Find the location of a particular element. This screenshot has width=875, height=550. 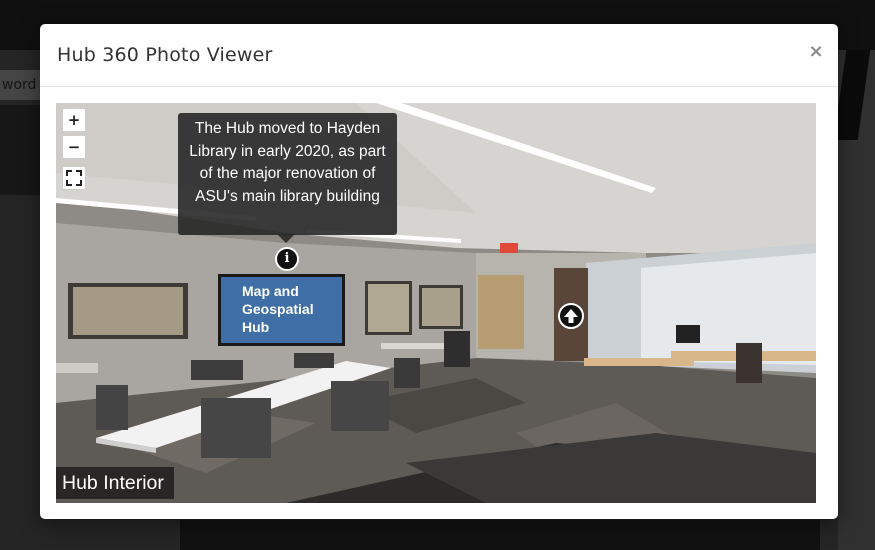

close-button: × is located at coordinates (816, 52).